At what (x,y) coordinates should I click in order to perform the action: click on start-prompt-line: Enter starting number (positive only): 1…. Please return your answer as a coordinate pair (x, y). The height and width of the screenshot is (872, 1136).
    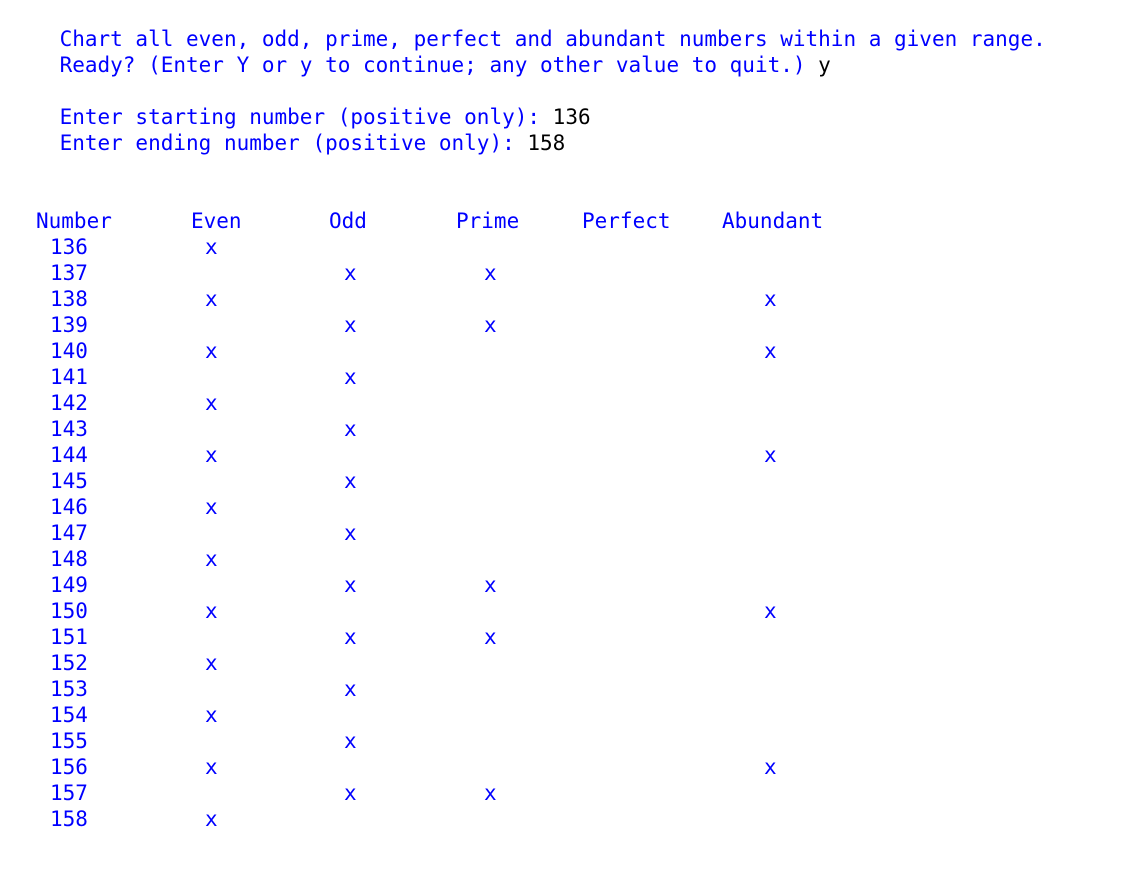
    Looking at the image, I should click on (300, 103).